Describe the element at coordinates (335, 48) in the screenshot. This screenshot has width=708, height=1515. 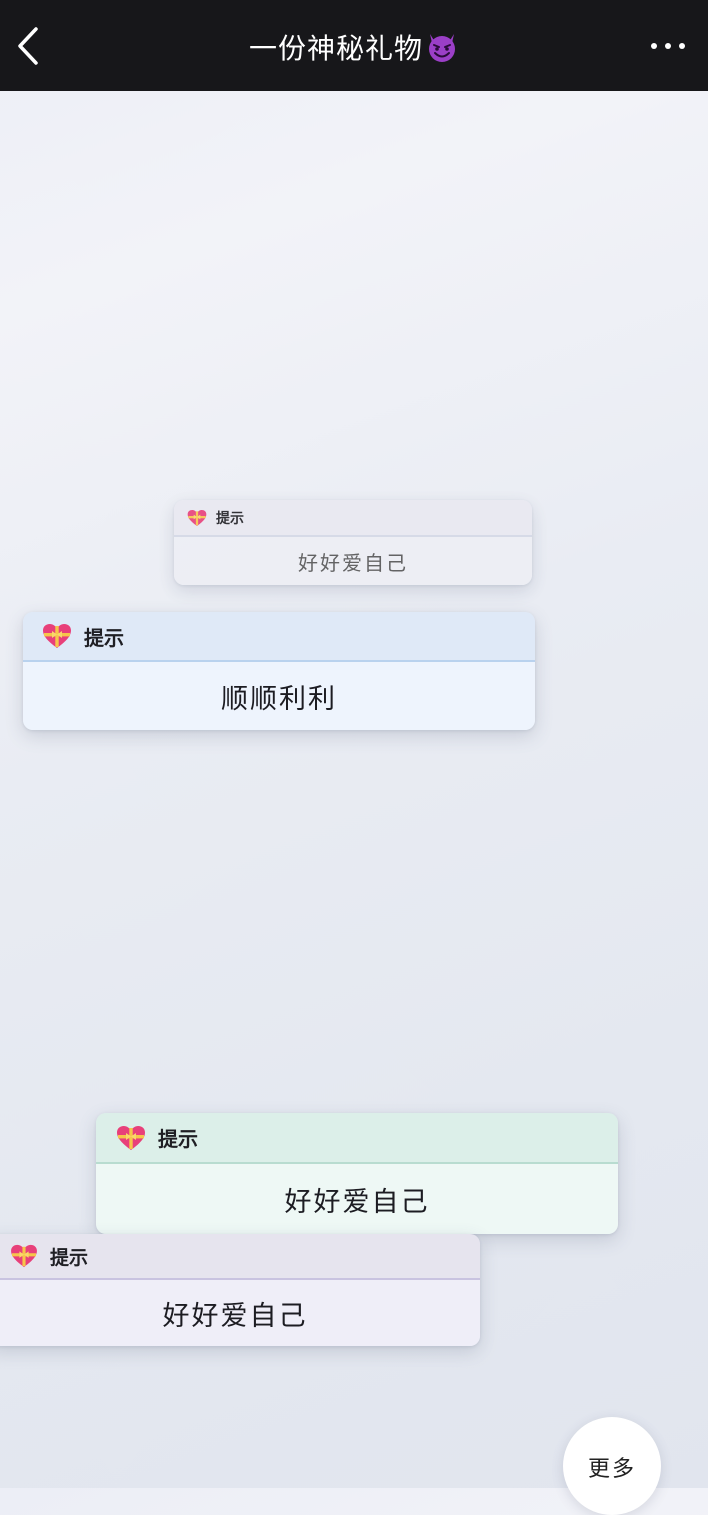
I see `page-title-text: 一份神秘礼物` at that location.